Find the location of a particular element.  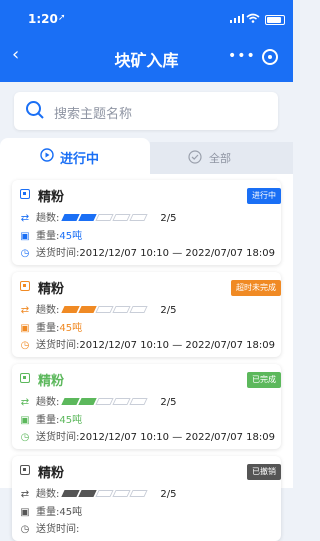

tab-all: 全部 is located at coordinates (221, 158).